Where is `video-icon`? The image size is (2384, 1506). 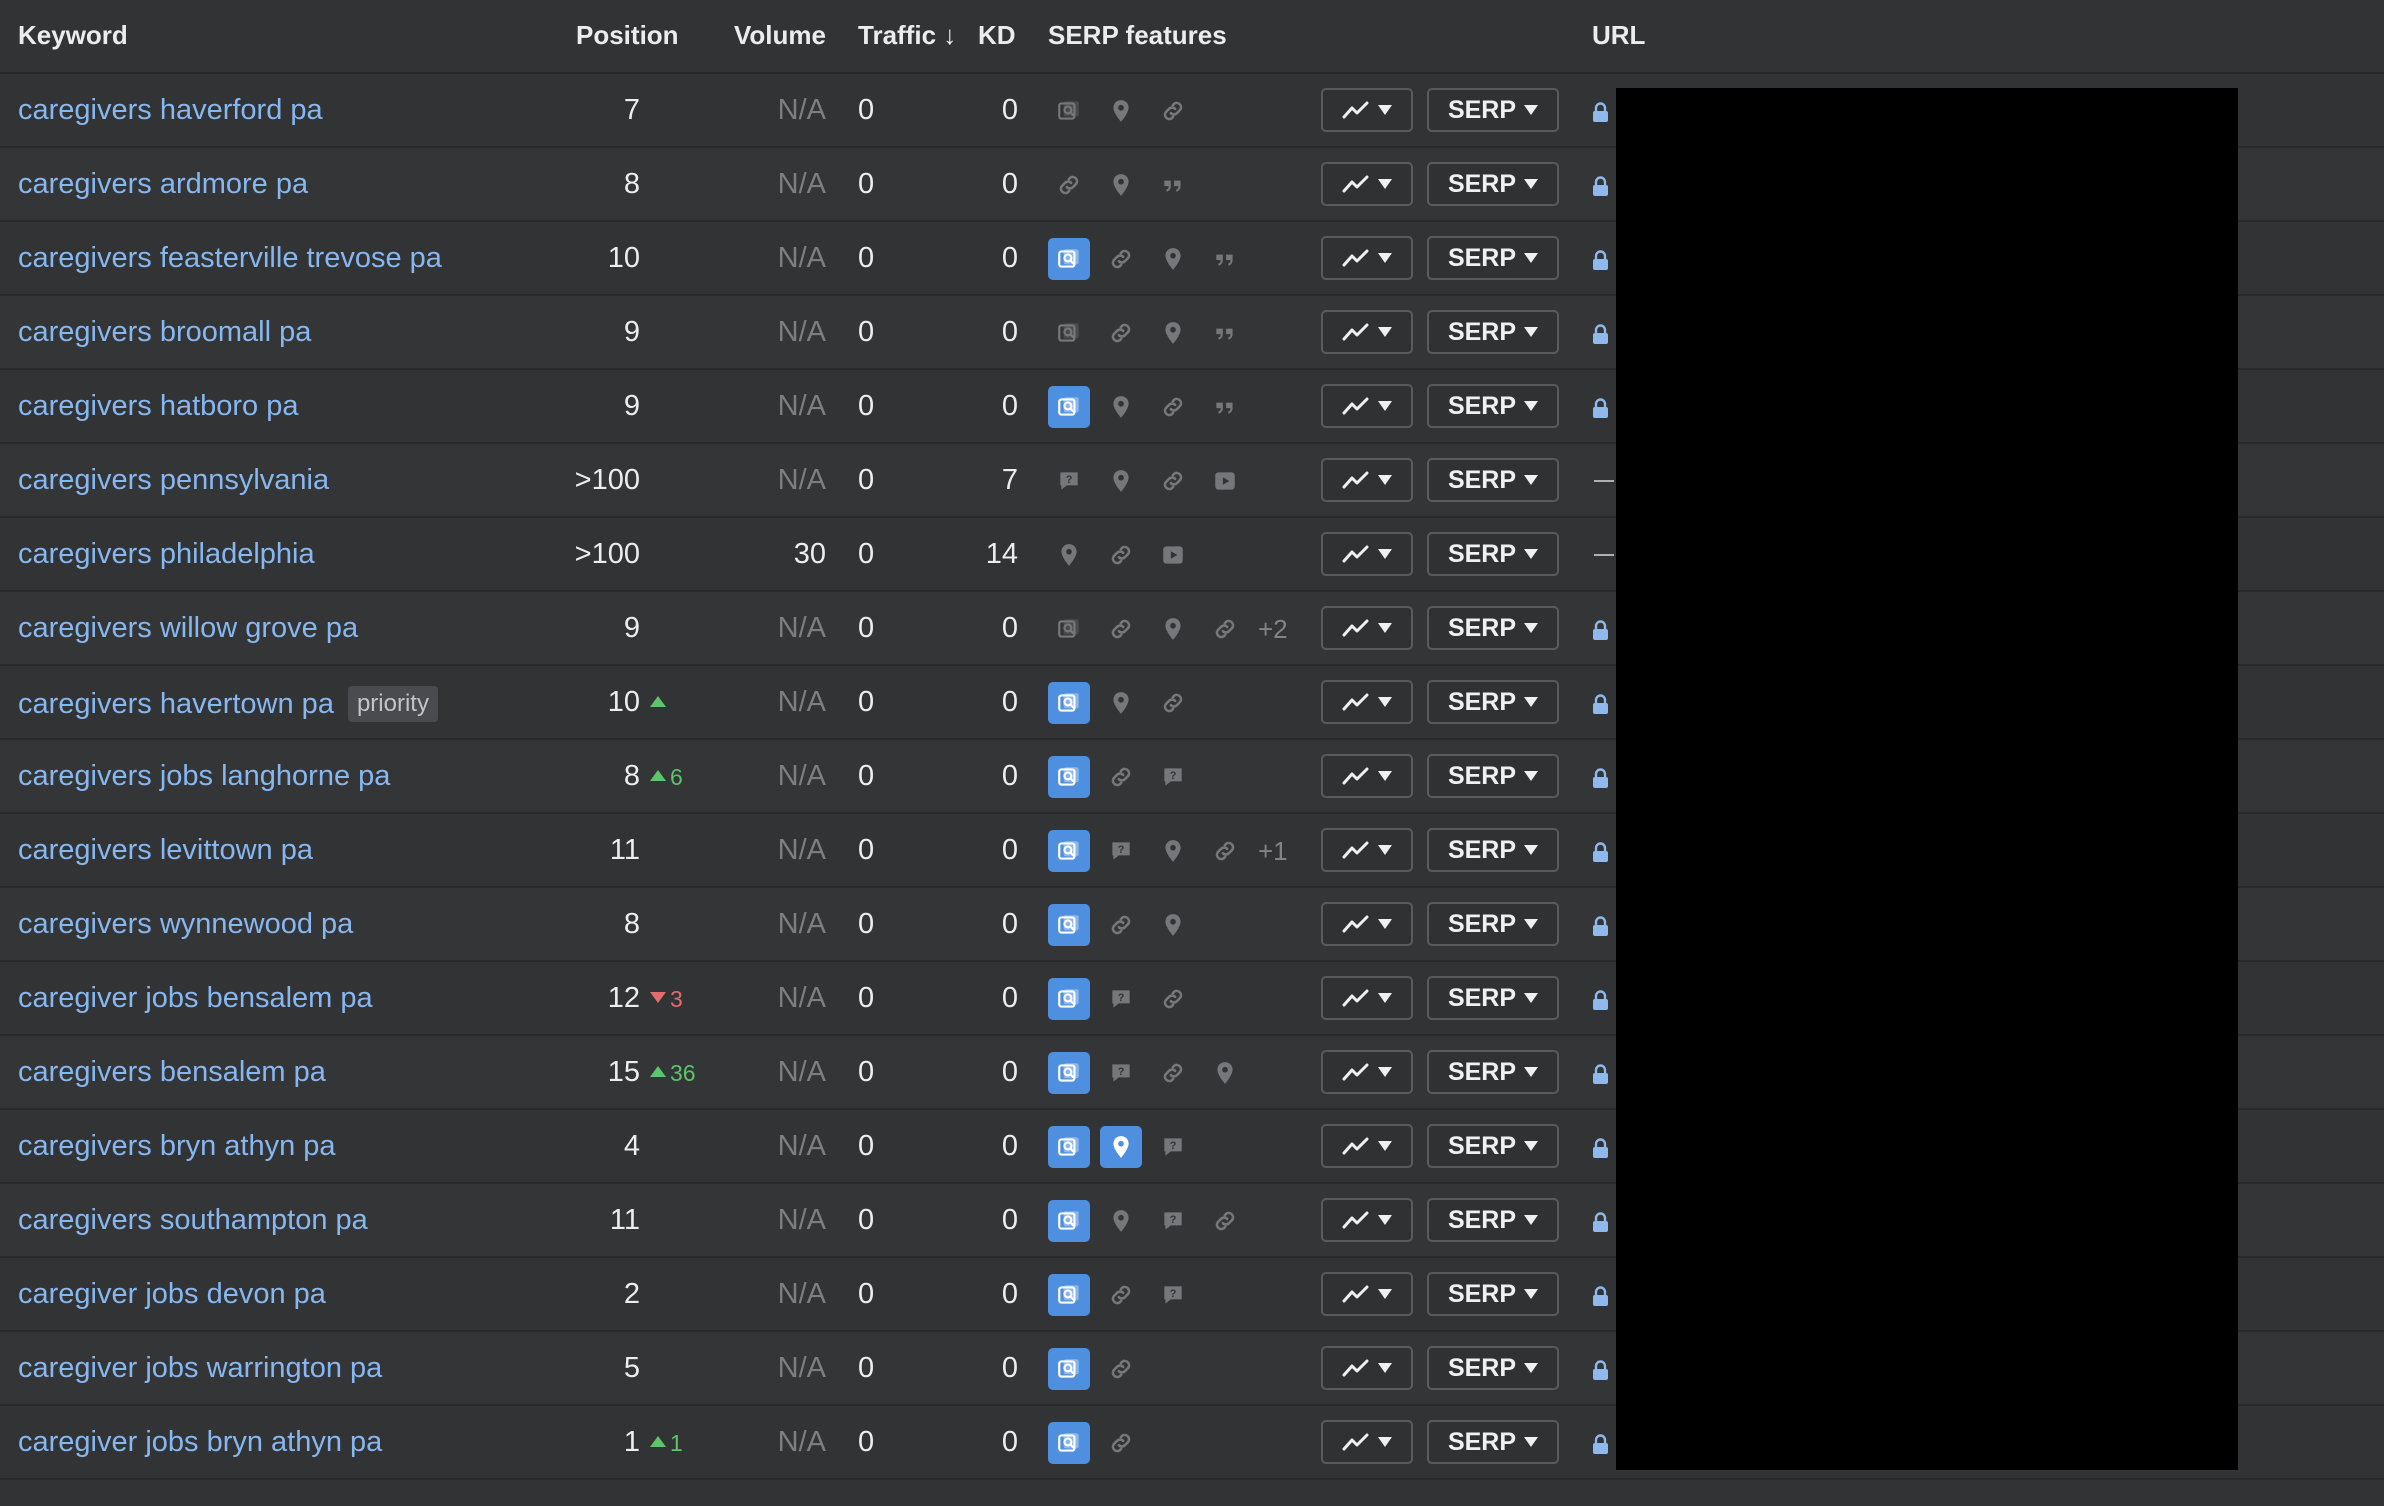
video-icon is located at coordinates (1225, 481).